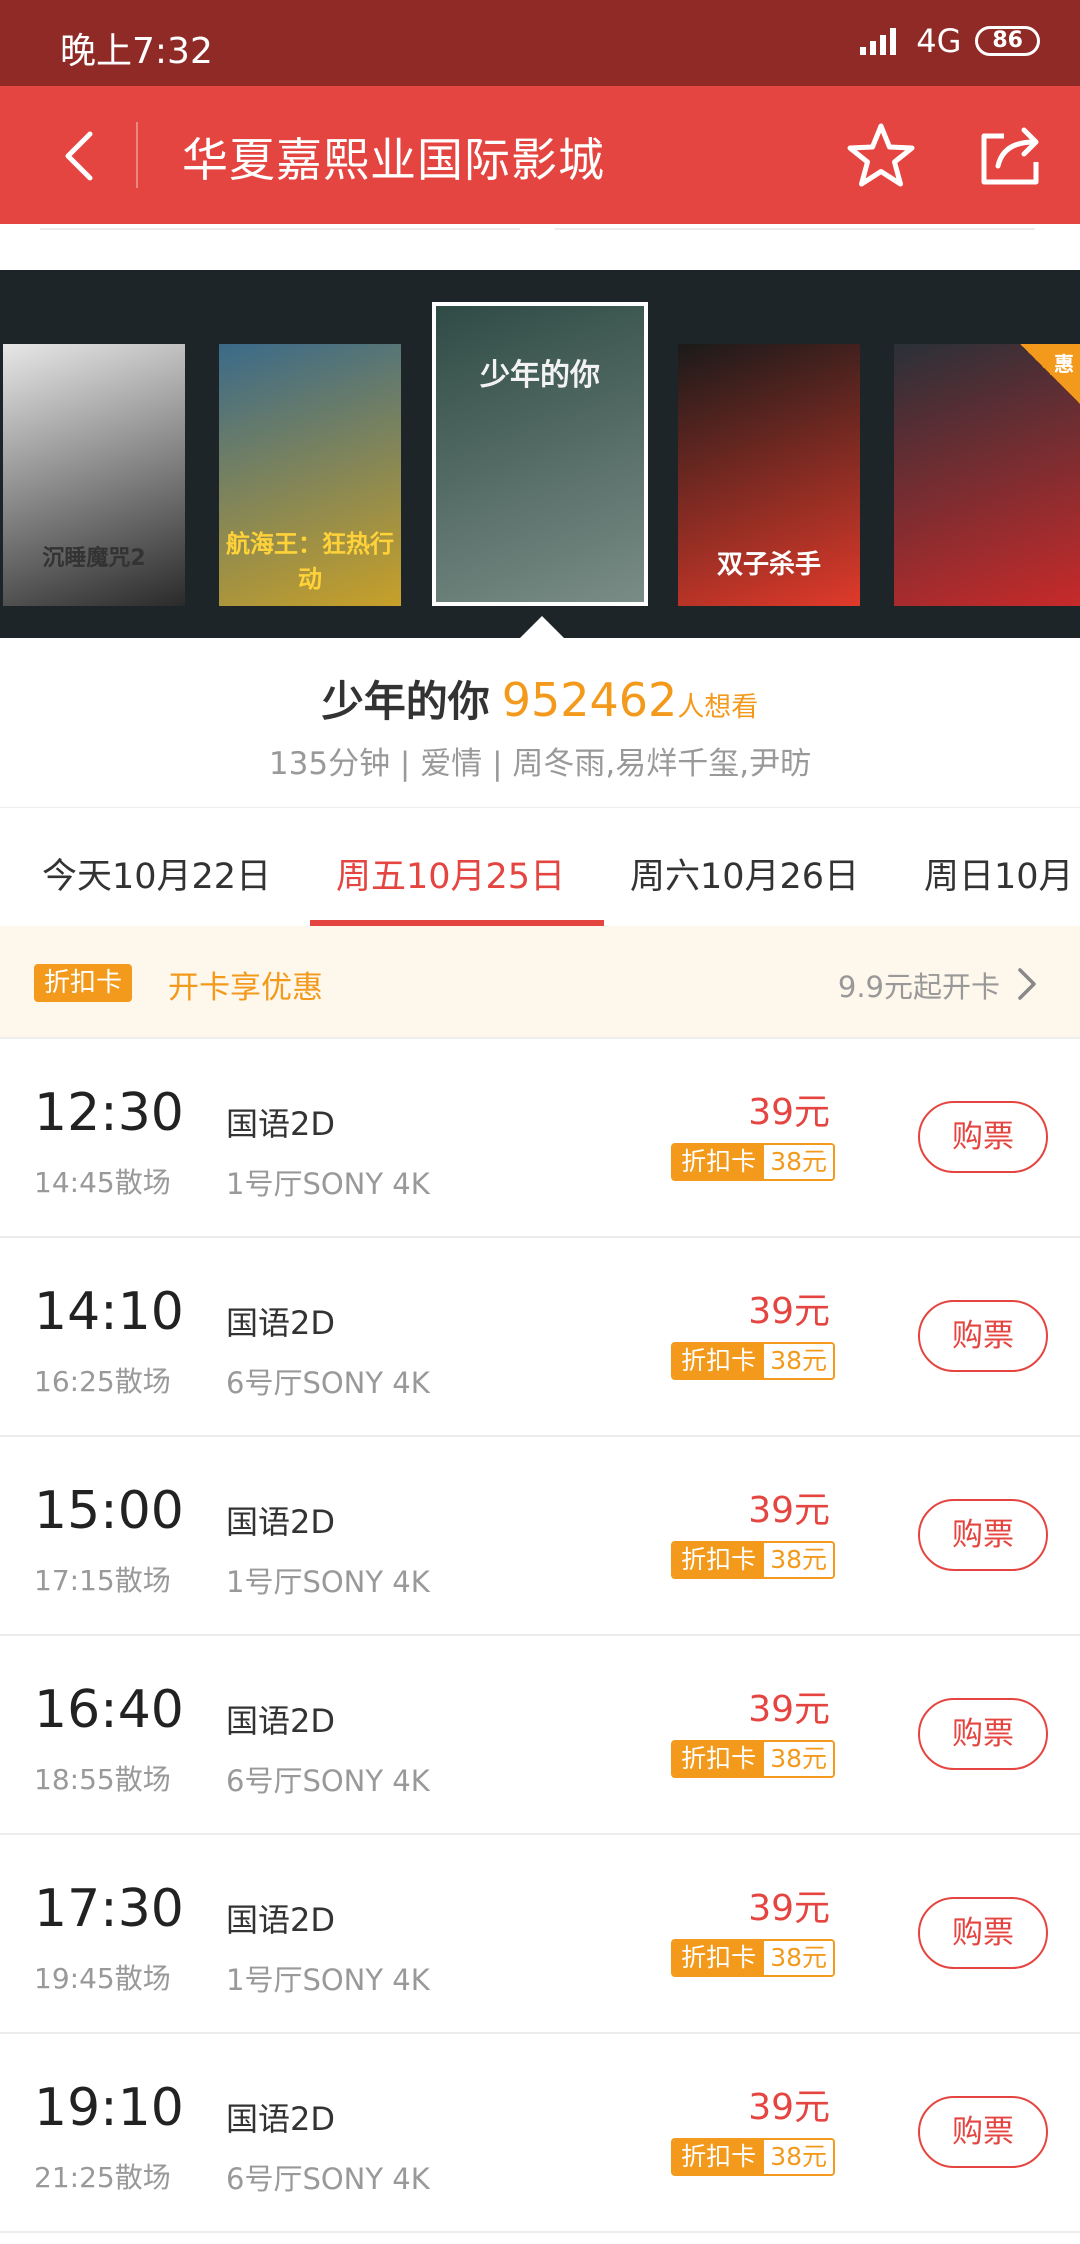 This screenshot has width=1080, height=2244. Describe the element at coordinates (109, 1312) in the screenshot. I see `start-time: 14:10` at that location.